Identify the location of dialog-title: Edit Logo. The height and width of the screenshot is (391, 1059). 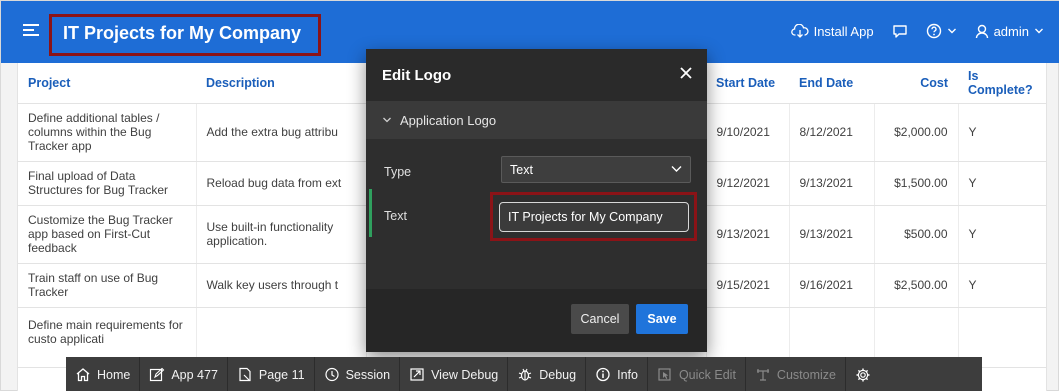
(417, 75).